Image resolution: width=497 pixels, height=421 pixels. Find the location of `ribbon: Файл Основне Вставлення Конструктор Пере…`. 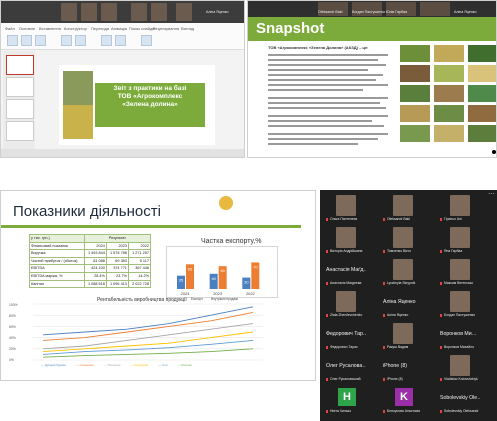

ribbon: Файл Основне Вставлення Конструктор Пере… is located at coordinates (122, 36).